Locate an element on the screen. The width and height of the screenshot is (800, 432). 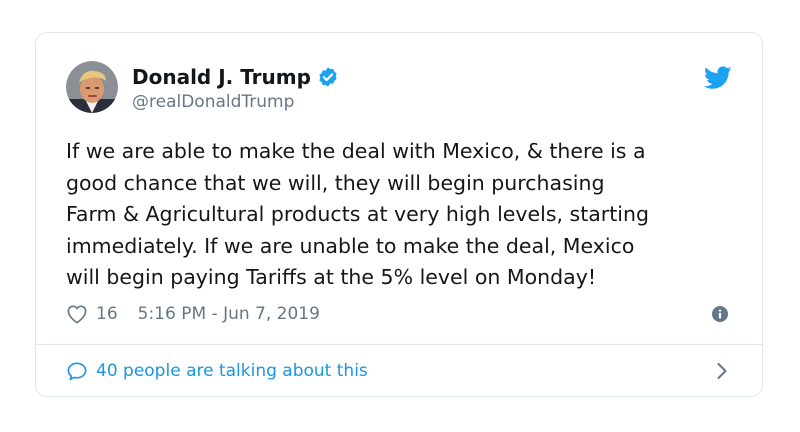
verified-badge-icon is located at coordinates (328, 77).